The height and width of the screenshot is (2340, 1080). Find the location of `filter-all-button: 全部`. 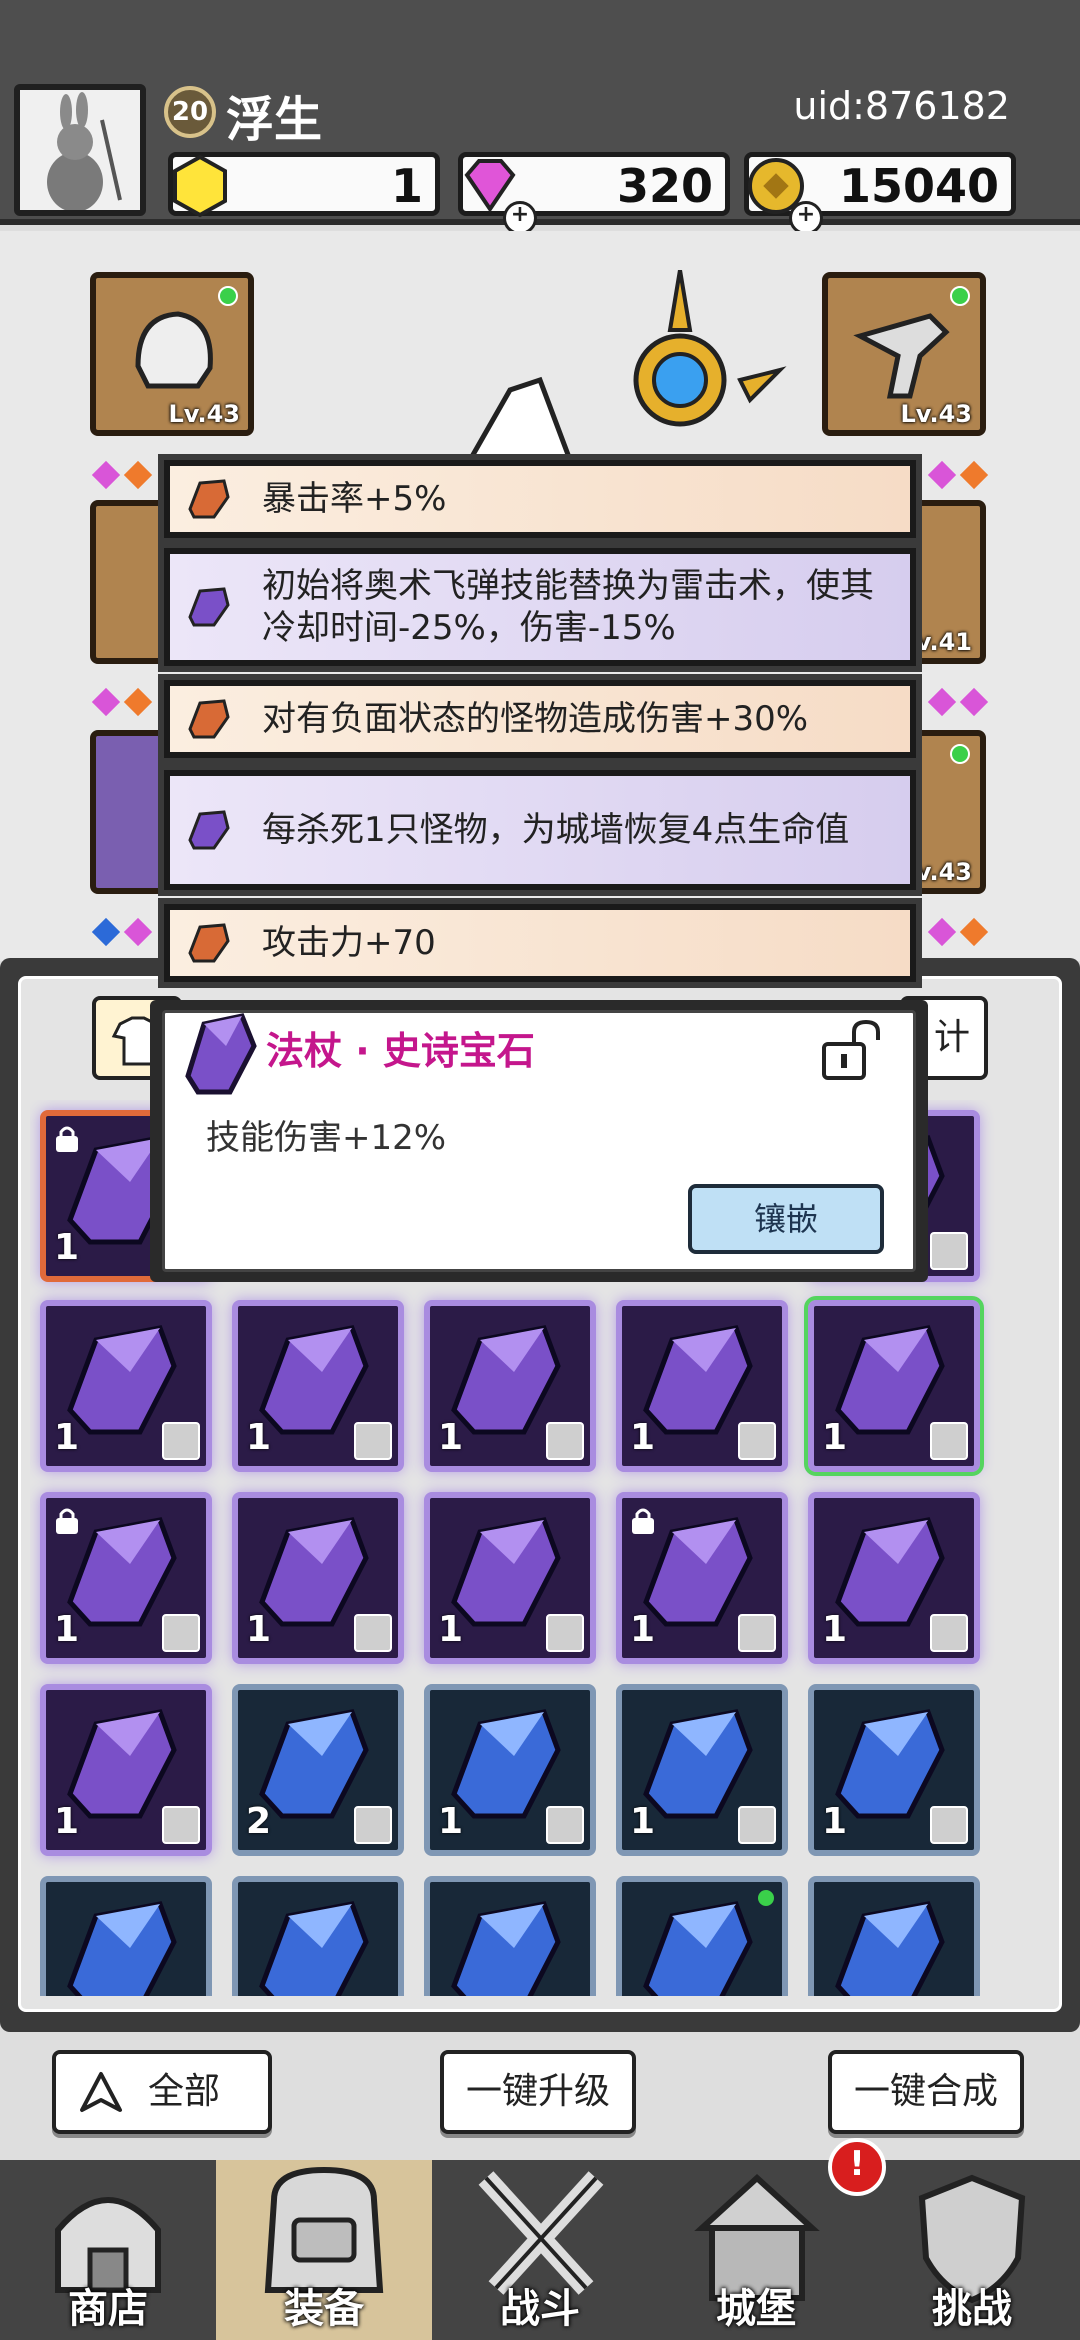

filter-all-button: 全部 is located at coordinates (162, 2092).